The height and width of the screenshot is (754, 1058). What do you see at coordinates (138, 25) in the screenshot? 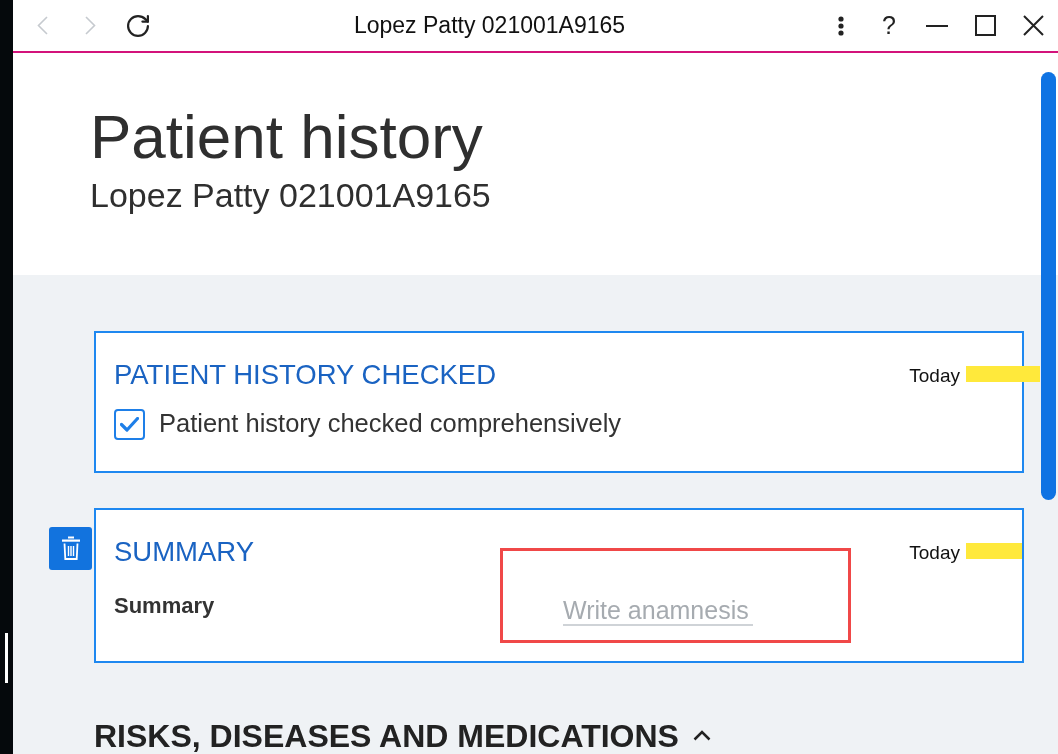
I see `reload-icon` at bounding box center [138, 25].